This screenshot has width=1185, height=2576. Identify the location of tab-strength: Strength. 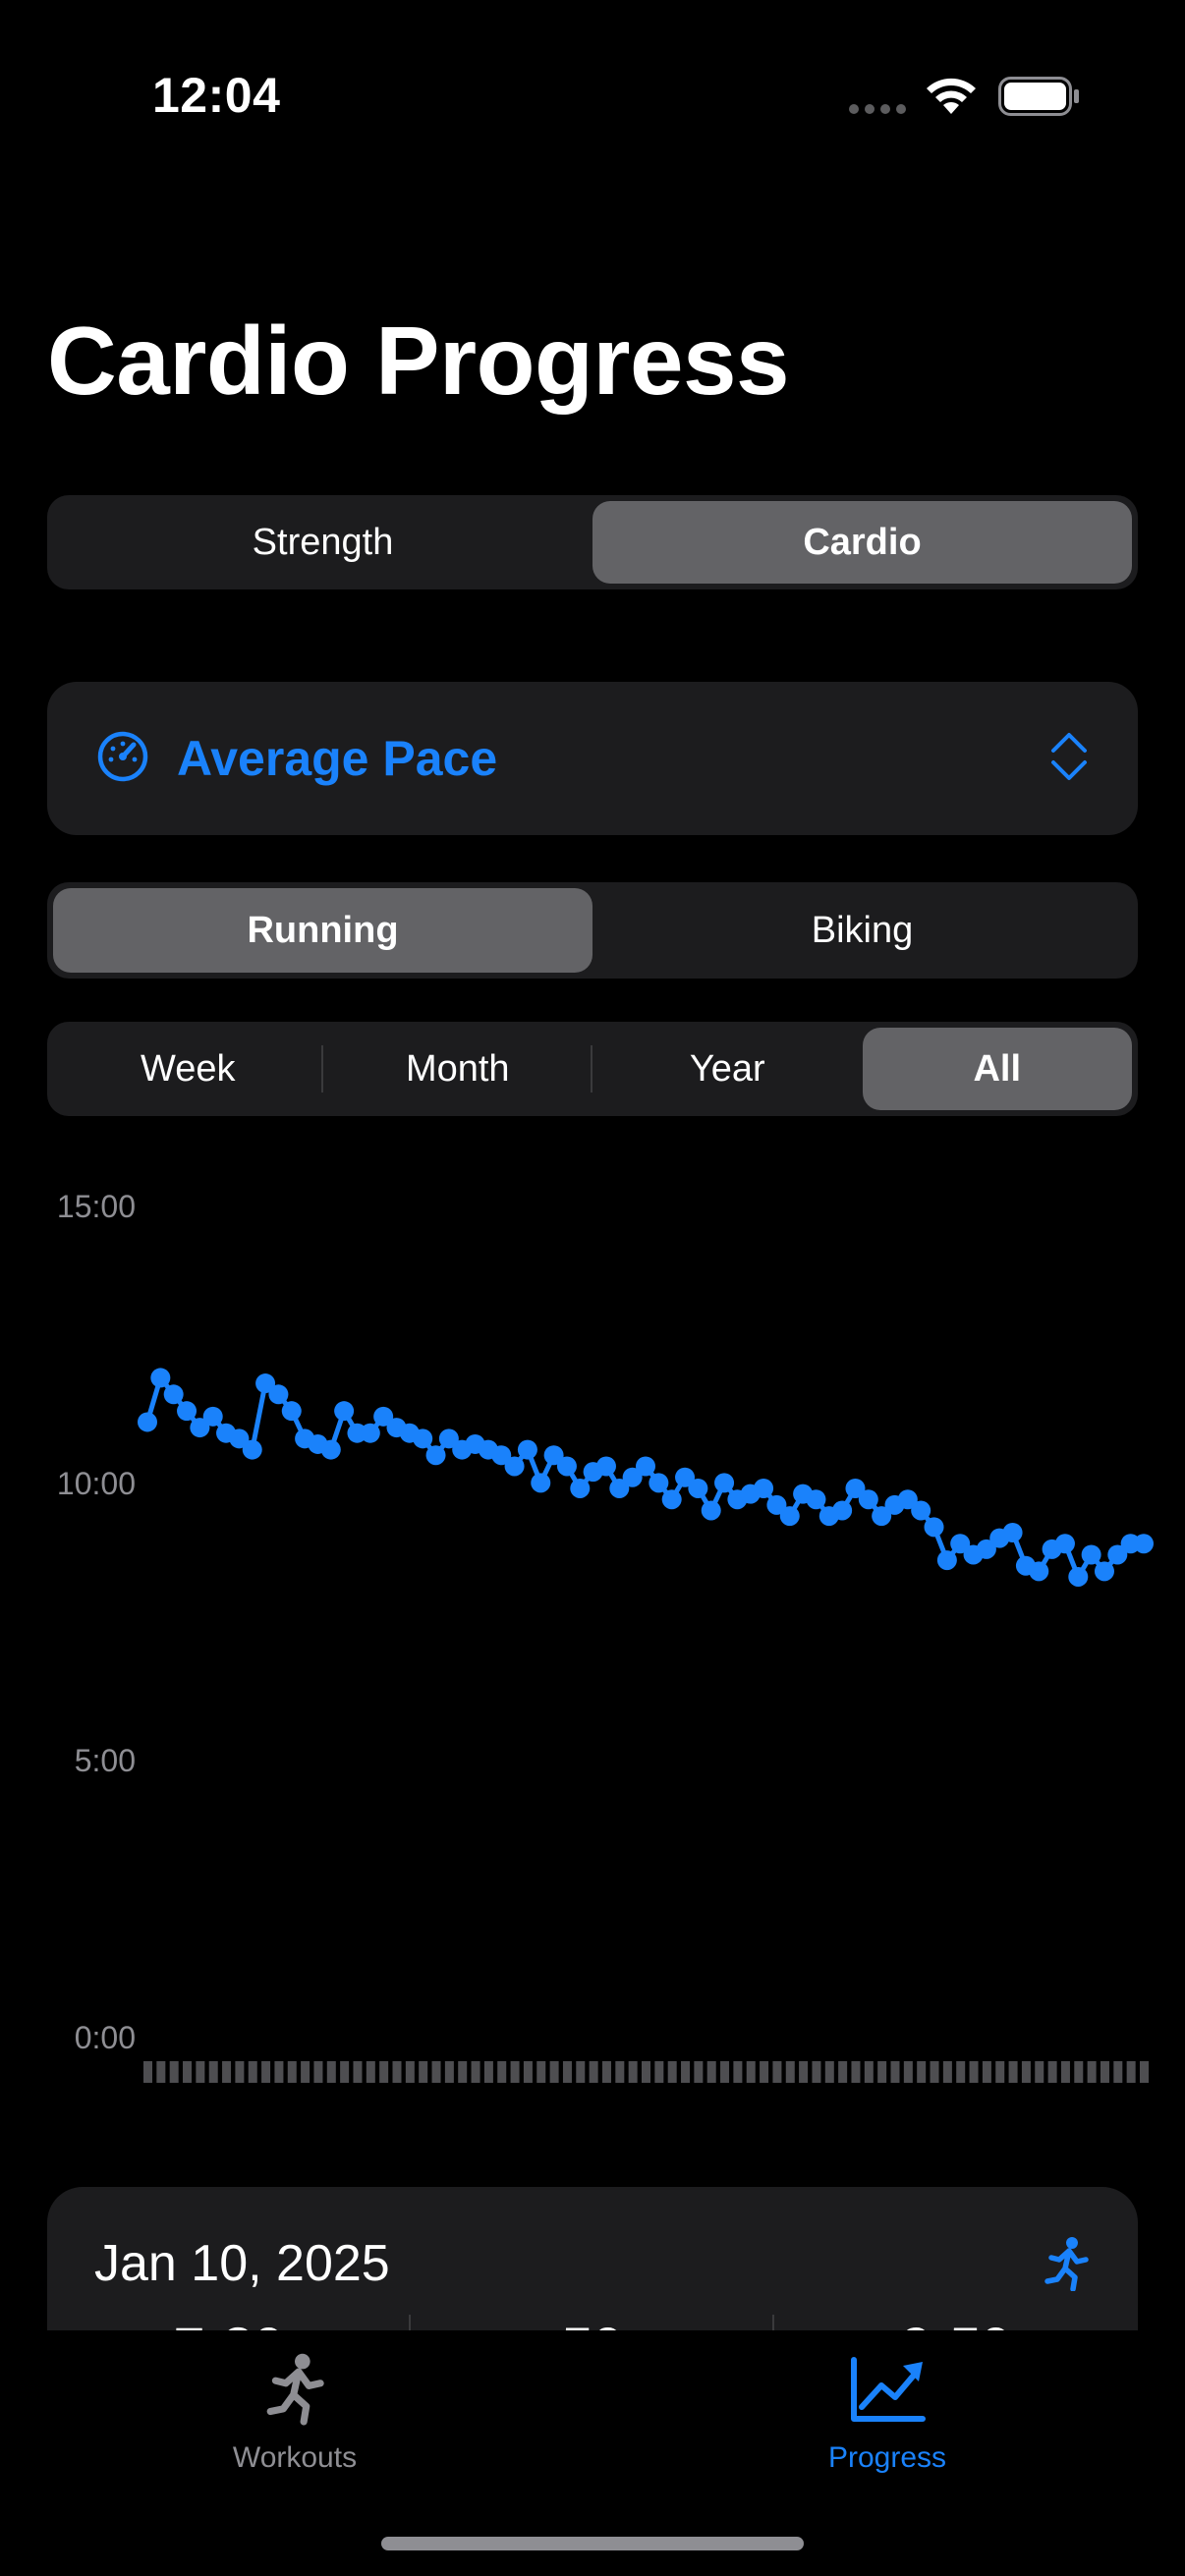
(322, 542).